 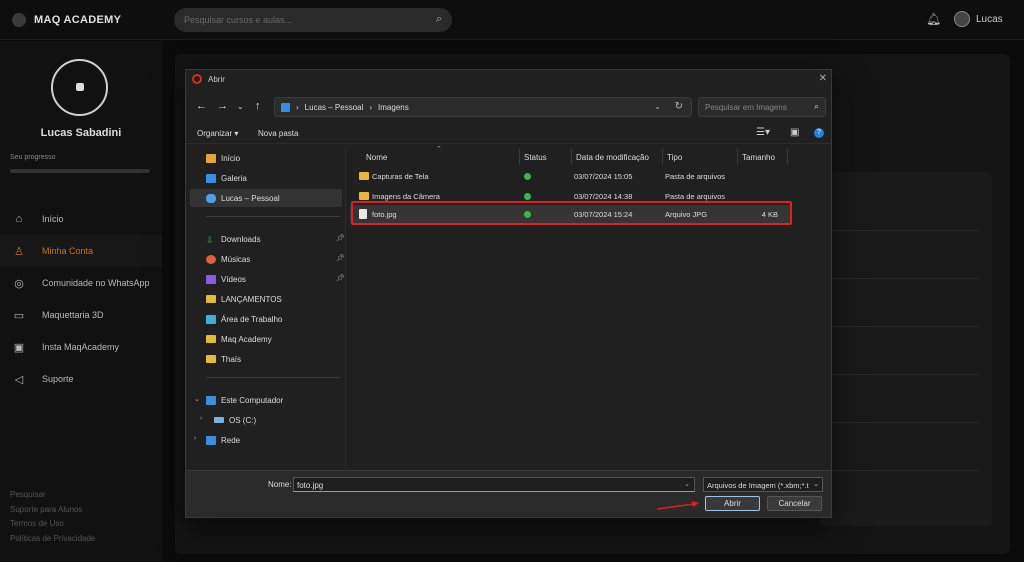 I want to click on nav-pane-onedrive: Lucas – Pessoal, so click(x=266, y=198).